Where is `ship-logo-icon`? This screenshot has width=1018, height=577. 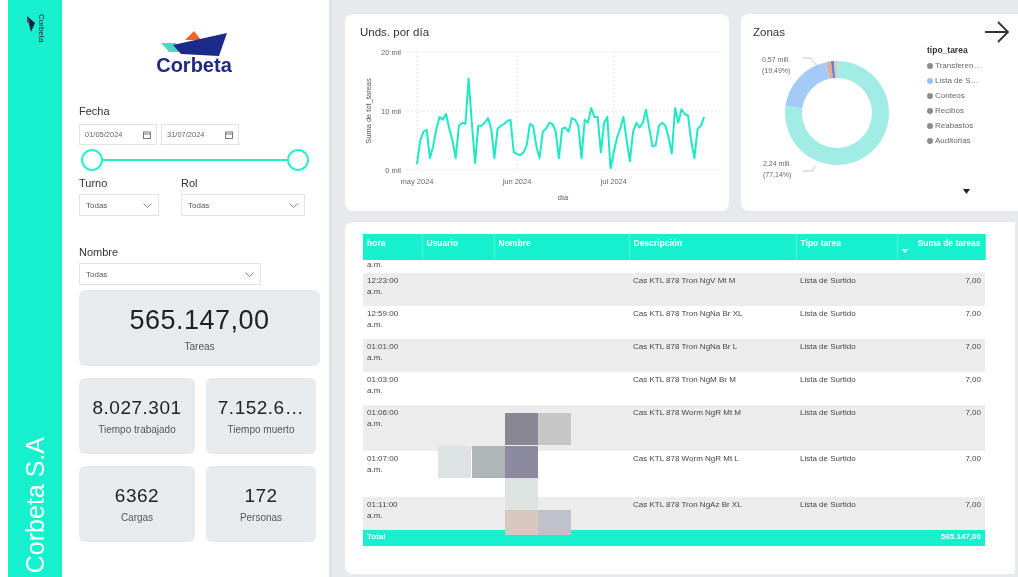 ship-logo-icon is located at coordinates (194, 43).